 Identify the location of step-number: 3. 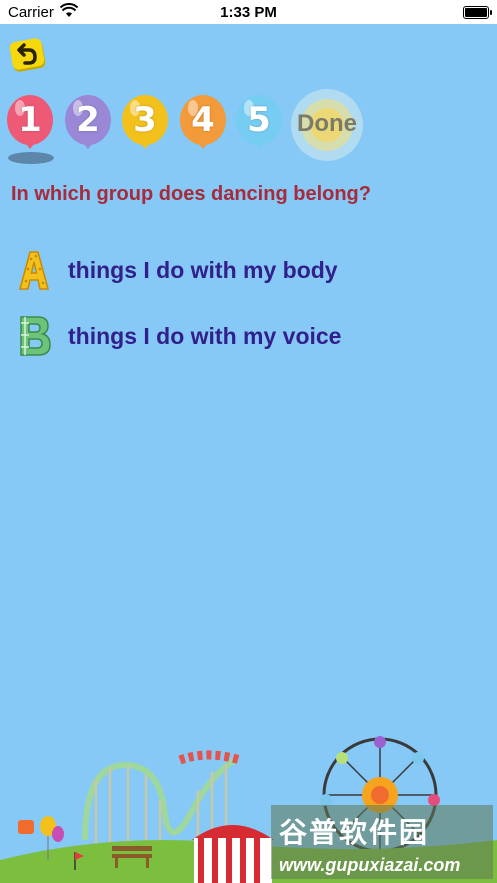
(145, 120).